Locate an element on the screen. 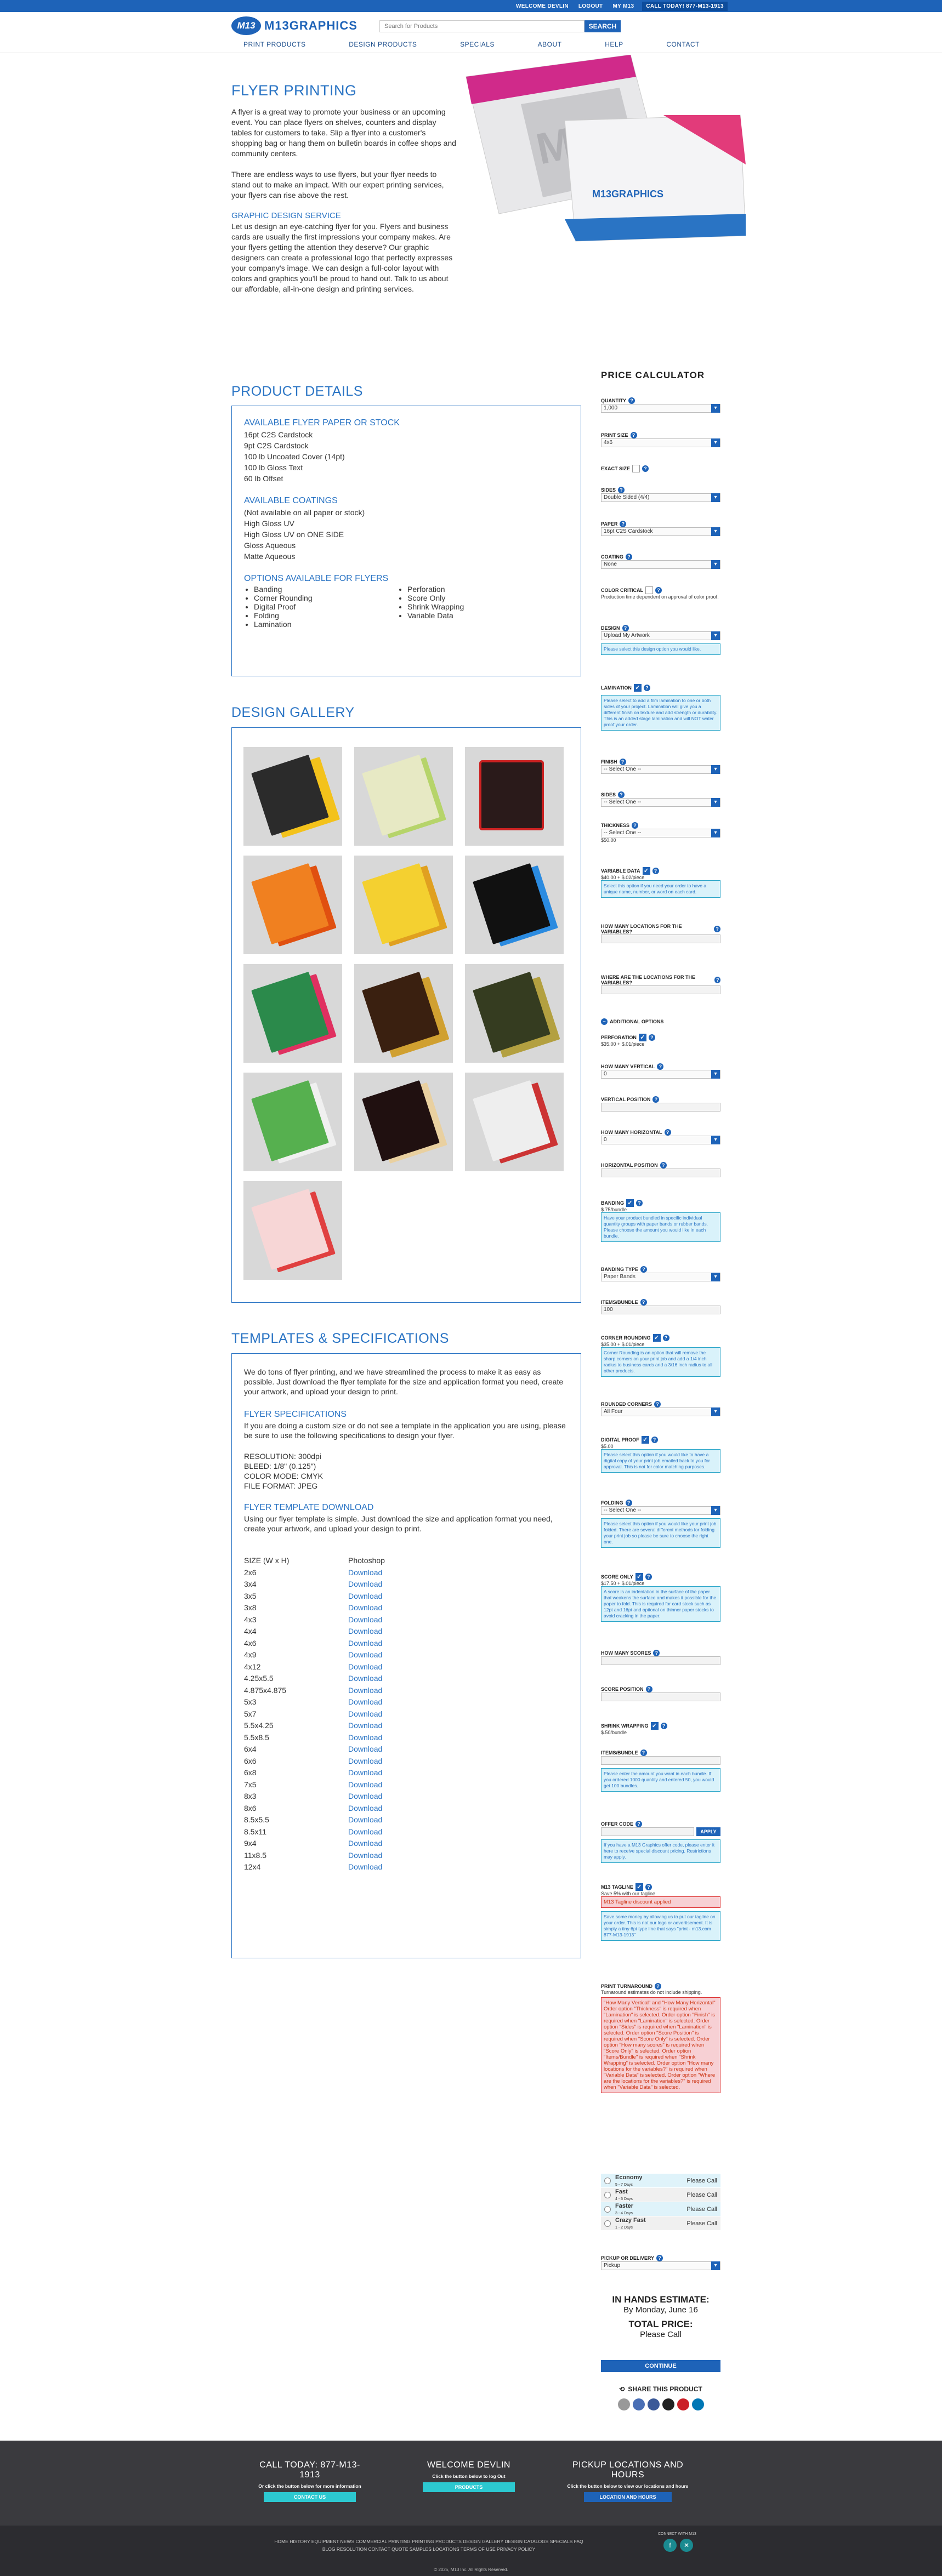  score-position-input is located at coordinates (660, 1696).